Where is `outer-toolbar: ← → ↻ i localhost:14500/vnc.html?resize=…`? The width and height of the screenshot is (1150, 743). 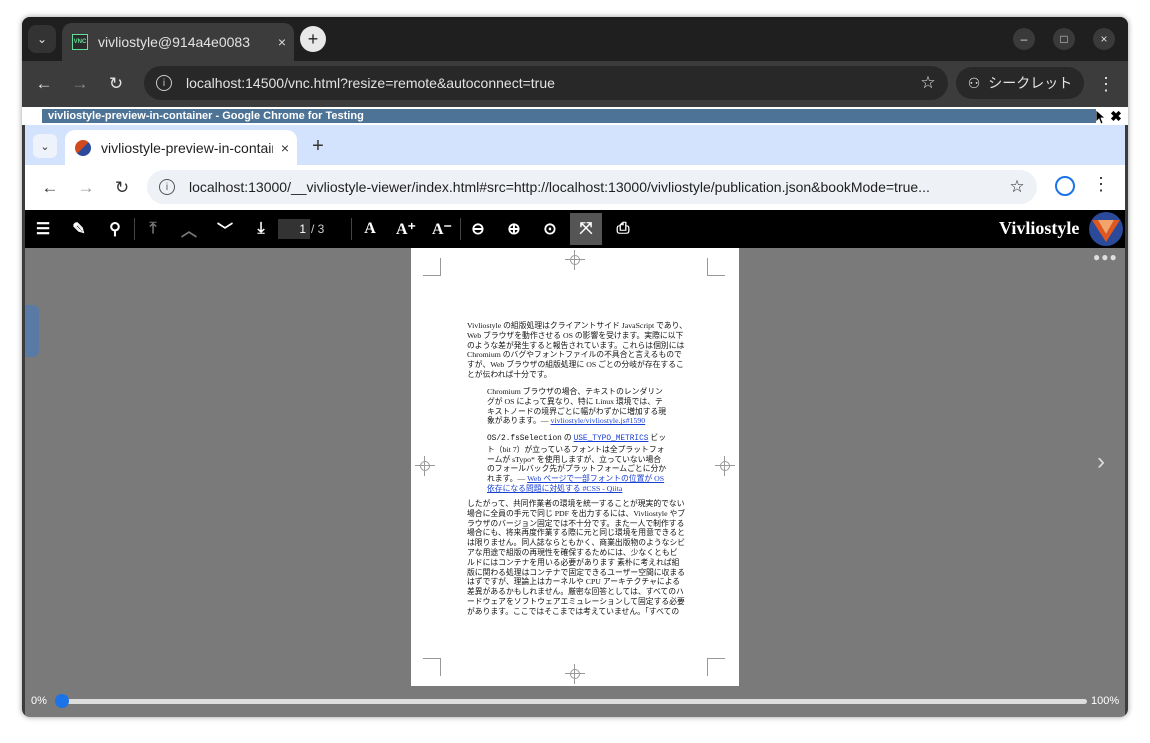
outer-toolbar: ← → ↻ i localhost:14500/vnc.html?resize=… is located at coordinates (575, 84).